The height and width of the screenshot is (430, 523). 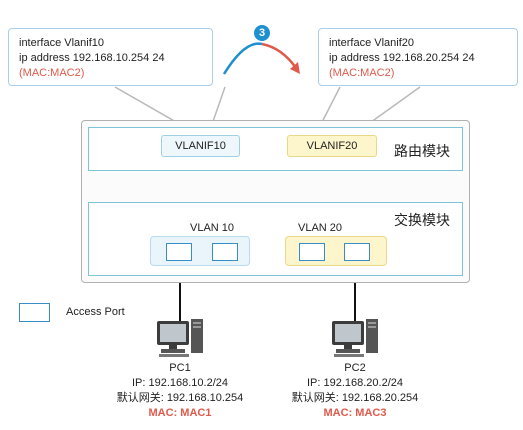 What do you see at coordinates (336, 251) in the screenshot?
I see `vlan20-group` at bounding box center [336, 251].